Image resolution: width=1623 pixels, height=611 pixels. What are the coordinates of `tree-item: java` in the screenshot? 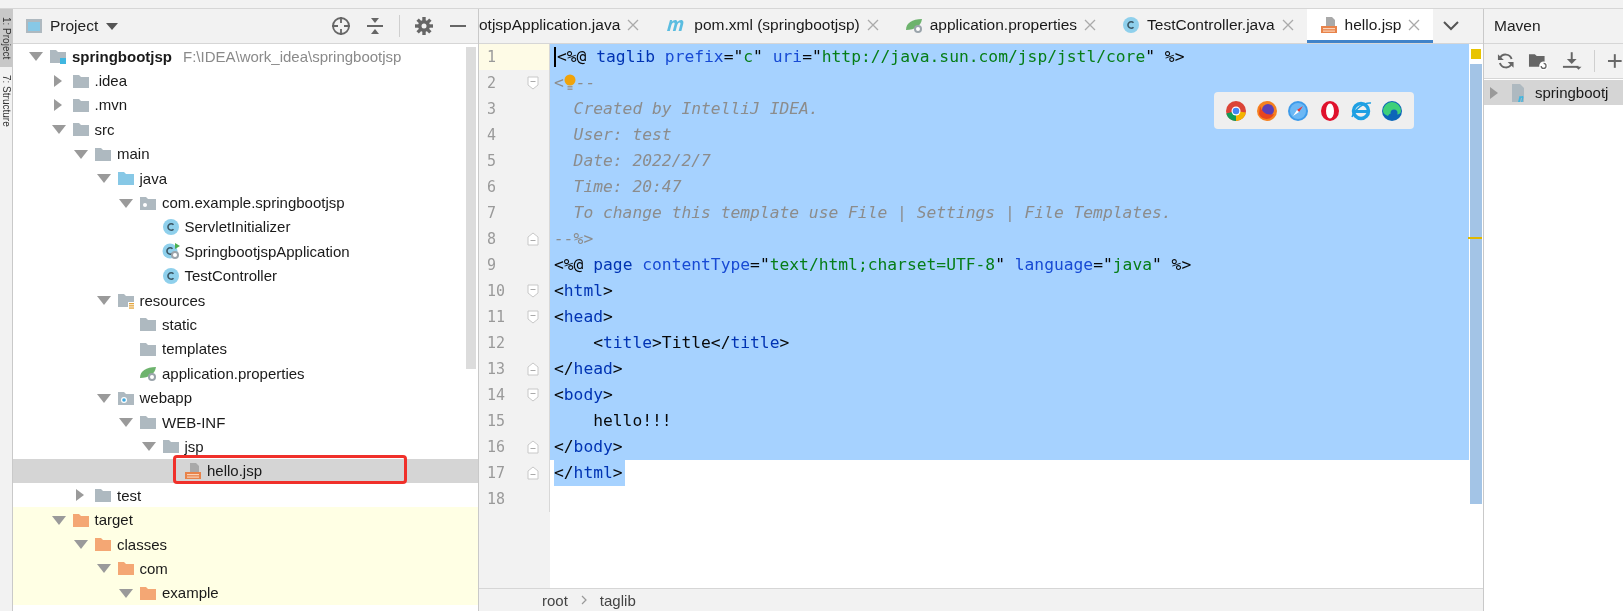 It's located at (245, 178).